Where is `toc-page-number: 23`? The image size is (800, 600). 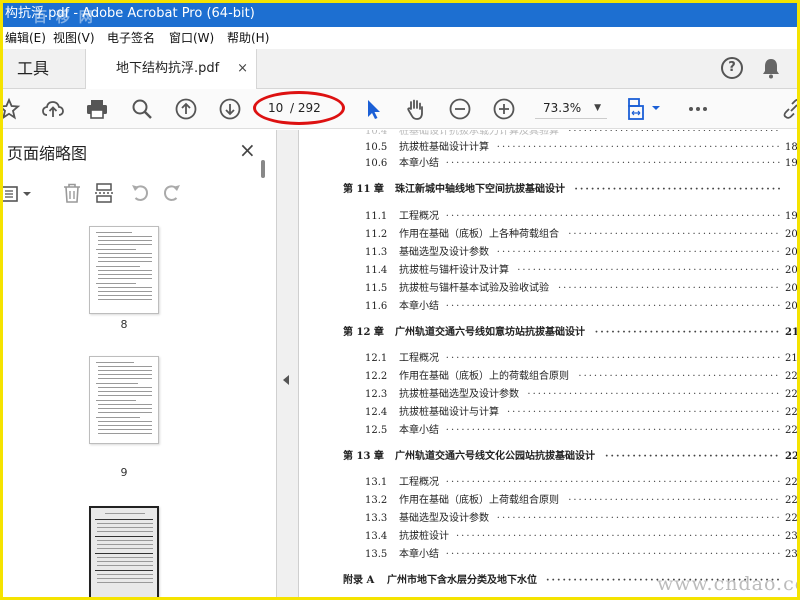 toc-page-number: 23 is located at coordinates (791, 536).